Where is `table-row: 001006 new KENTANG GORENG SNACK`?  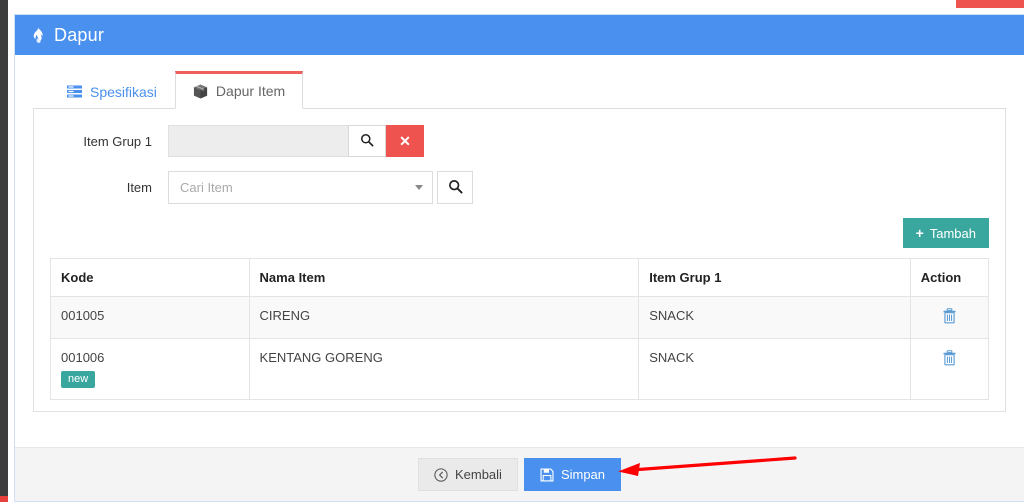 table-row: 001006 new KENTANG GORENG SNACK is located at coordinates (520, 369).